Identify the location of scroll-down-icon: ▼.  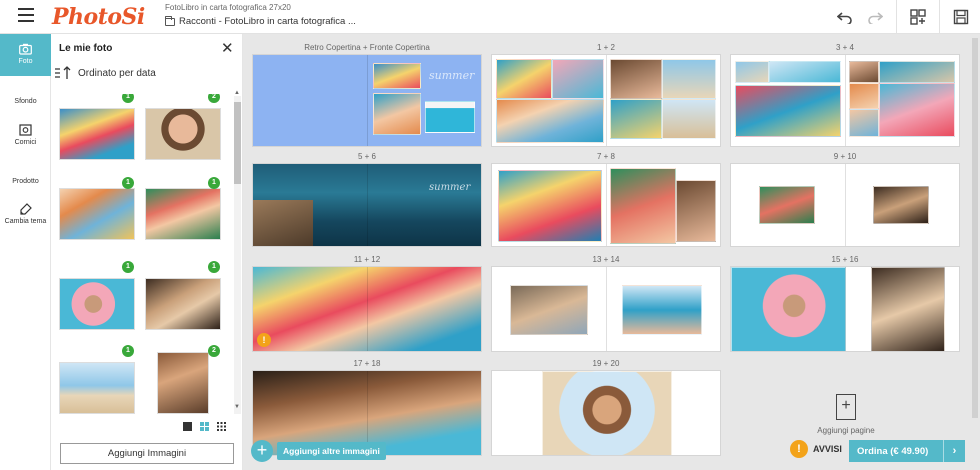
(237, 407).